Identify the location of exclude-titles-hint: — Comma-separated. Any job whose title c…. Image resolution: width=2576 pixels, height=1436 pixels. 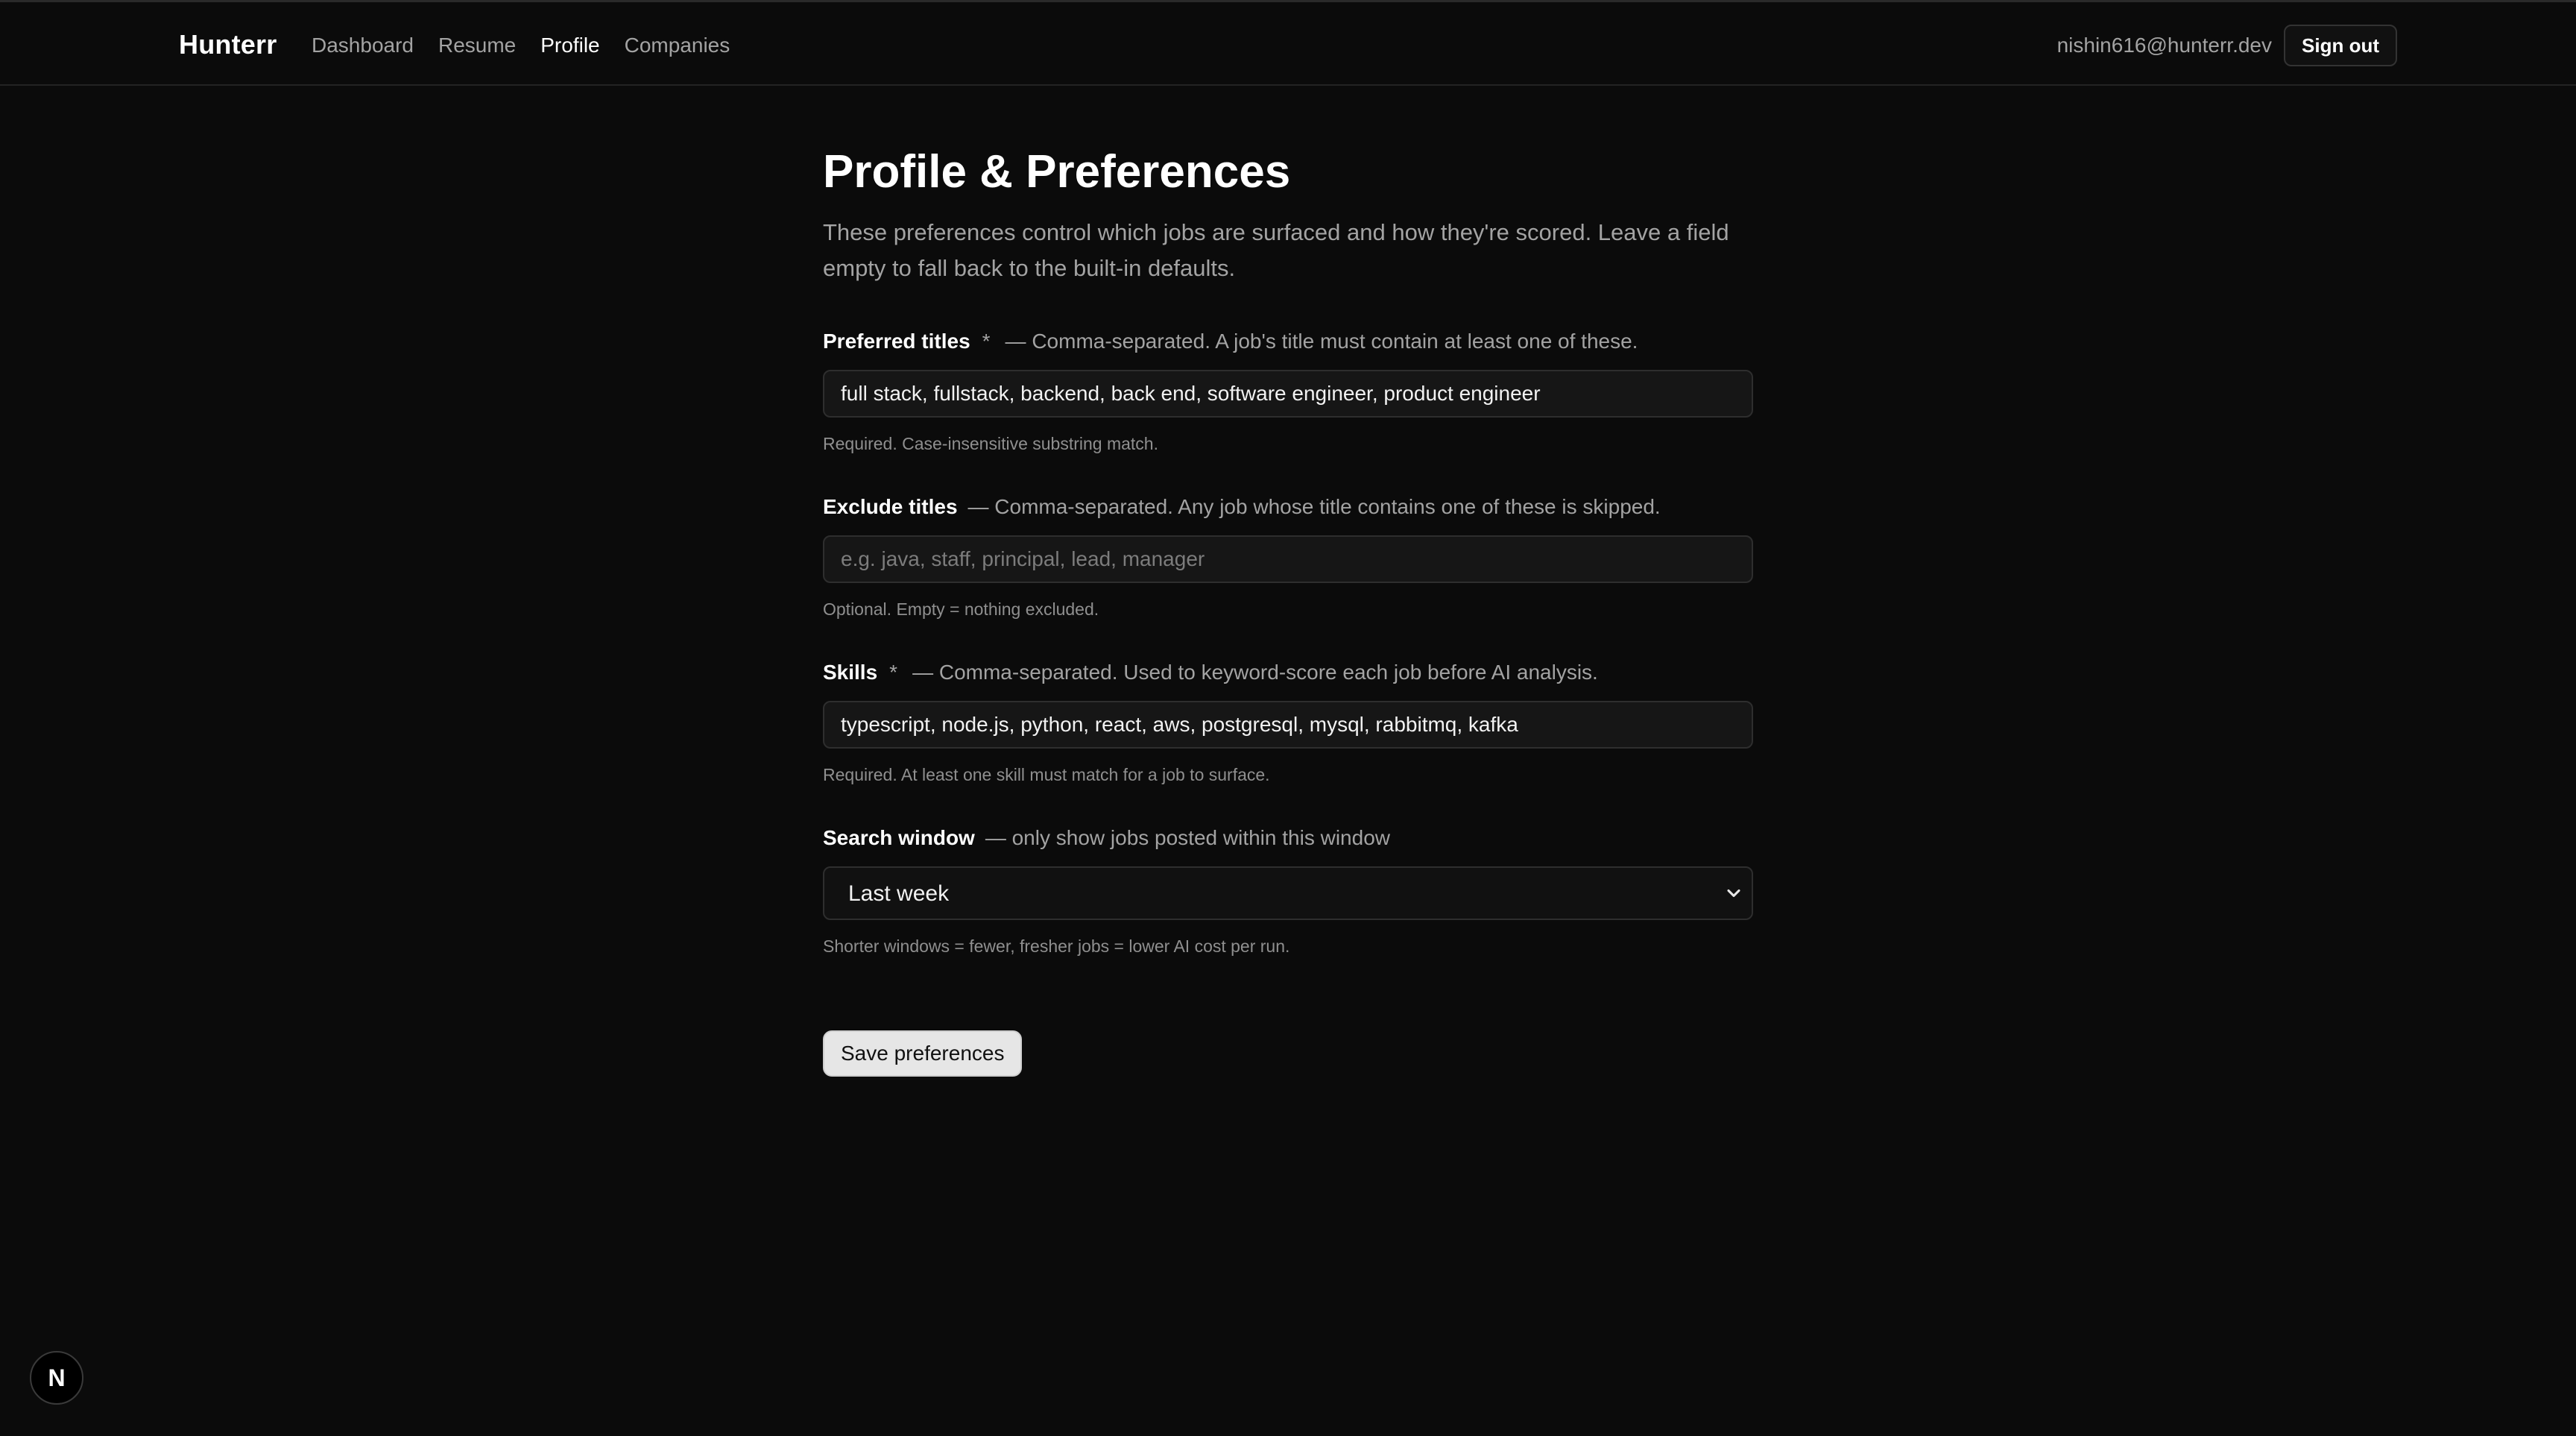
(1314, 507).